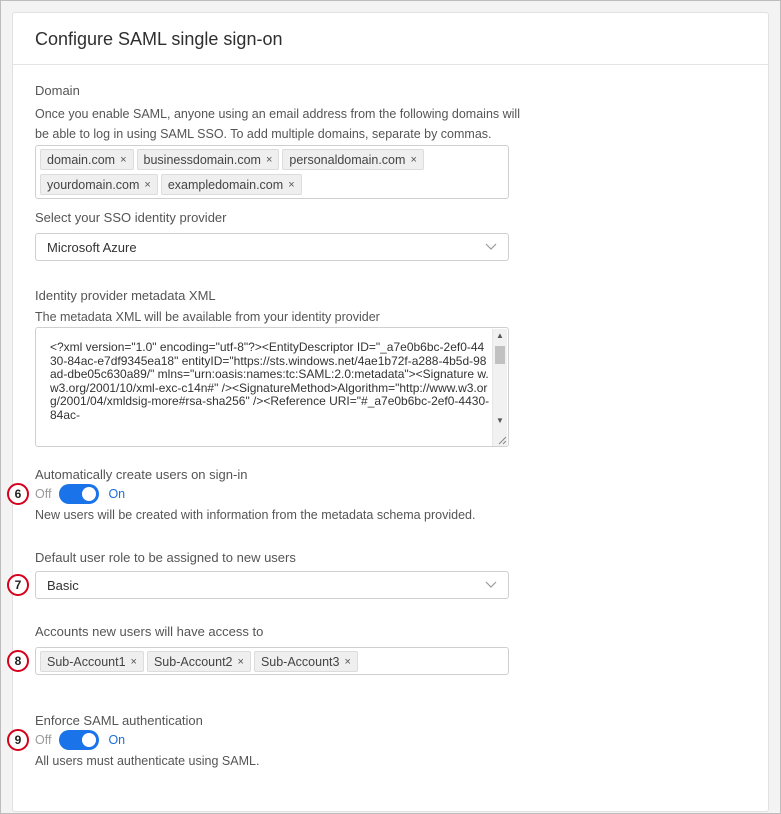 This screenshot has height=814, width=781. What do you see at coordinates (117, 740) in the screenshot?
I see `enforce-on-label: On` at bounding box center [117, 740].